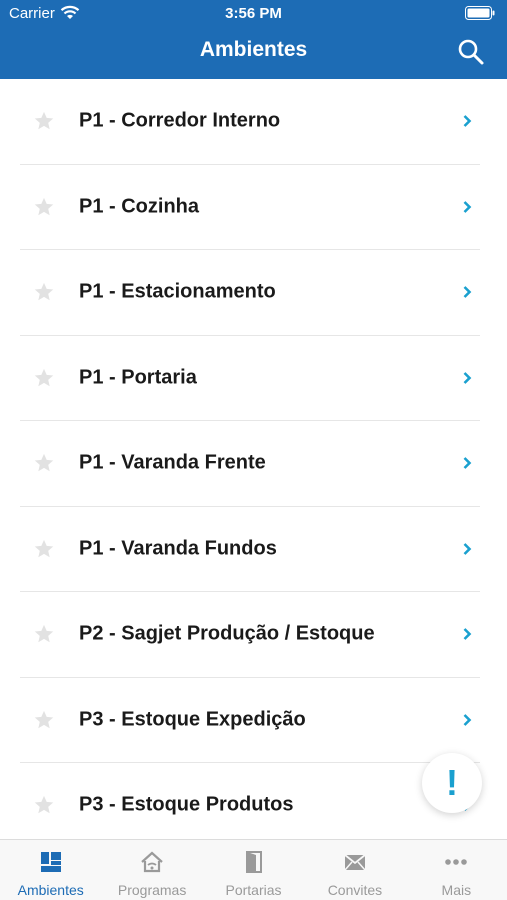 Image resolution: width=507 pixels, height=900 pixels. What do you see at coordinates (480, 13) in the screenshot?
I see `battery-icon` at bounding box center [480, 13].